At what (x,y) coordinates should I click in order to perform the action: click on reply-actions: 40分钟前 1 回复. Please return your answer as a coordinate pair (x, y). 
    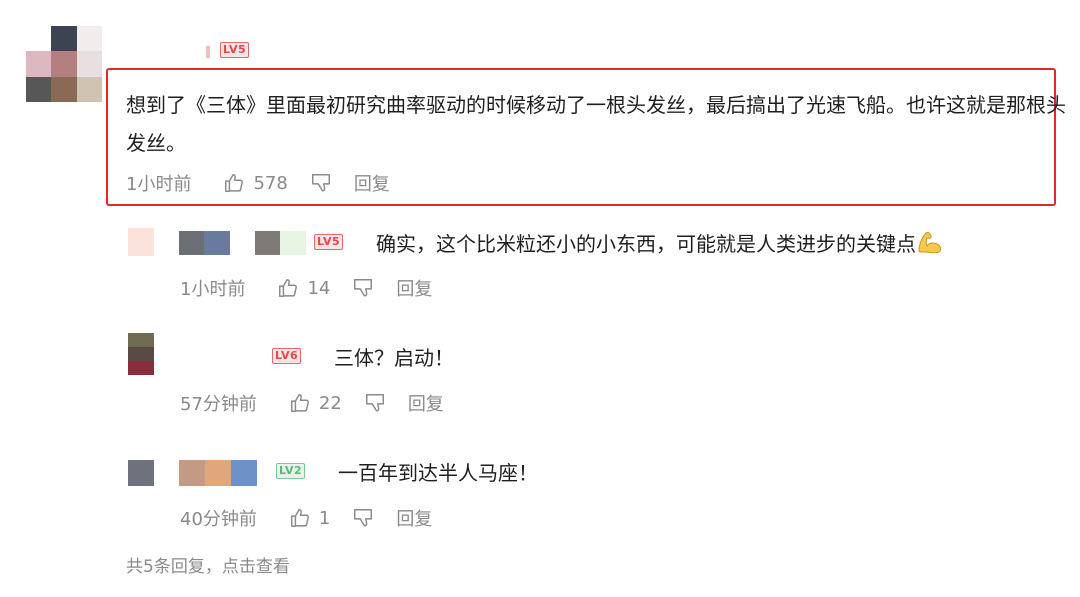
    Looking at the image, I should click on (306, 518).